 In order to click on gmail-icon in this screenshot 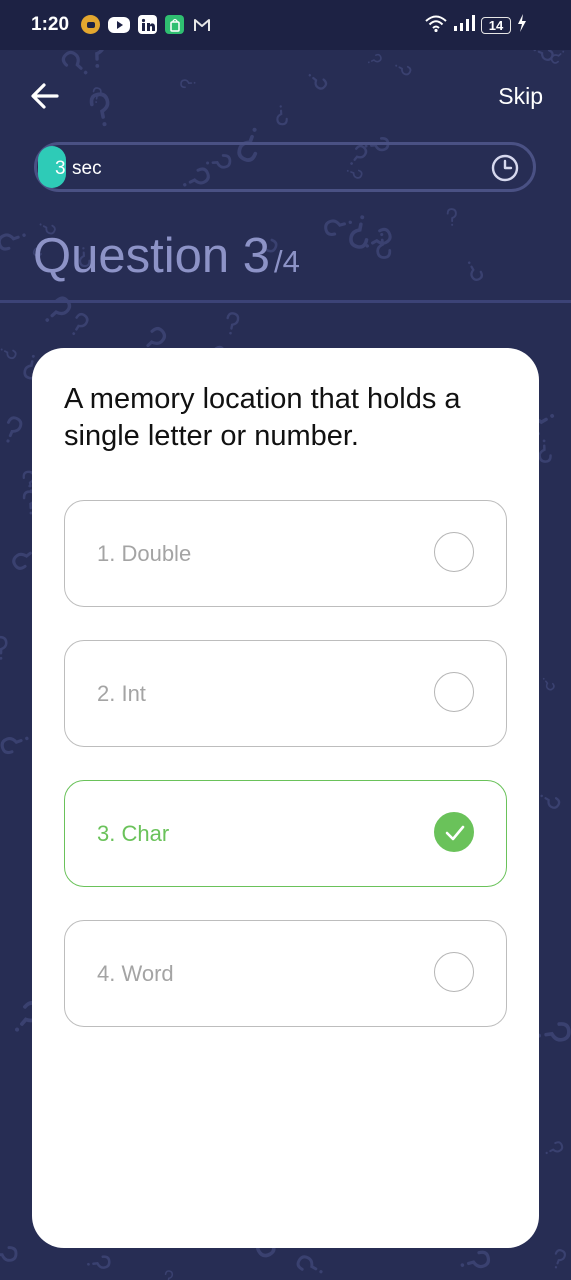, I will do `click(201, 24)`.